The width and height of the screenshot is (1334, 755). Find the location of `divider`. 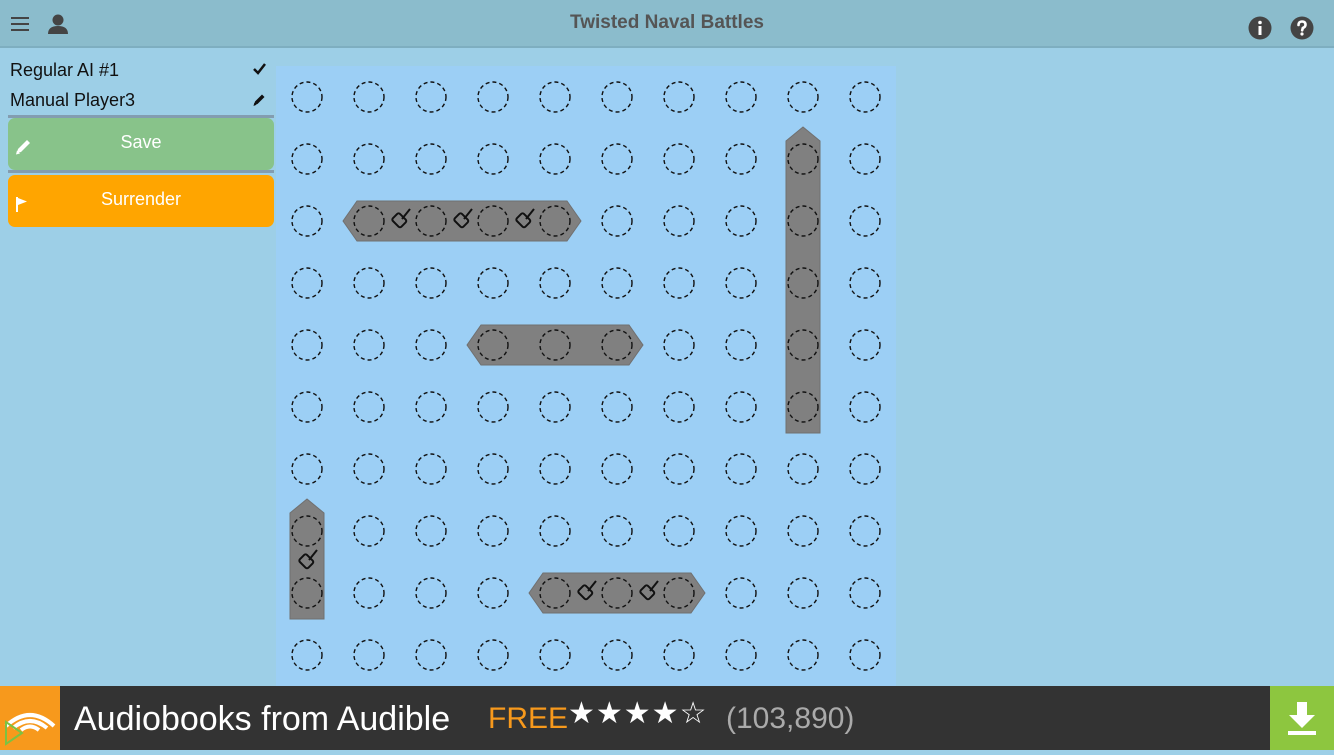

divider is located at coordinates (141, 171).